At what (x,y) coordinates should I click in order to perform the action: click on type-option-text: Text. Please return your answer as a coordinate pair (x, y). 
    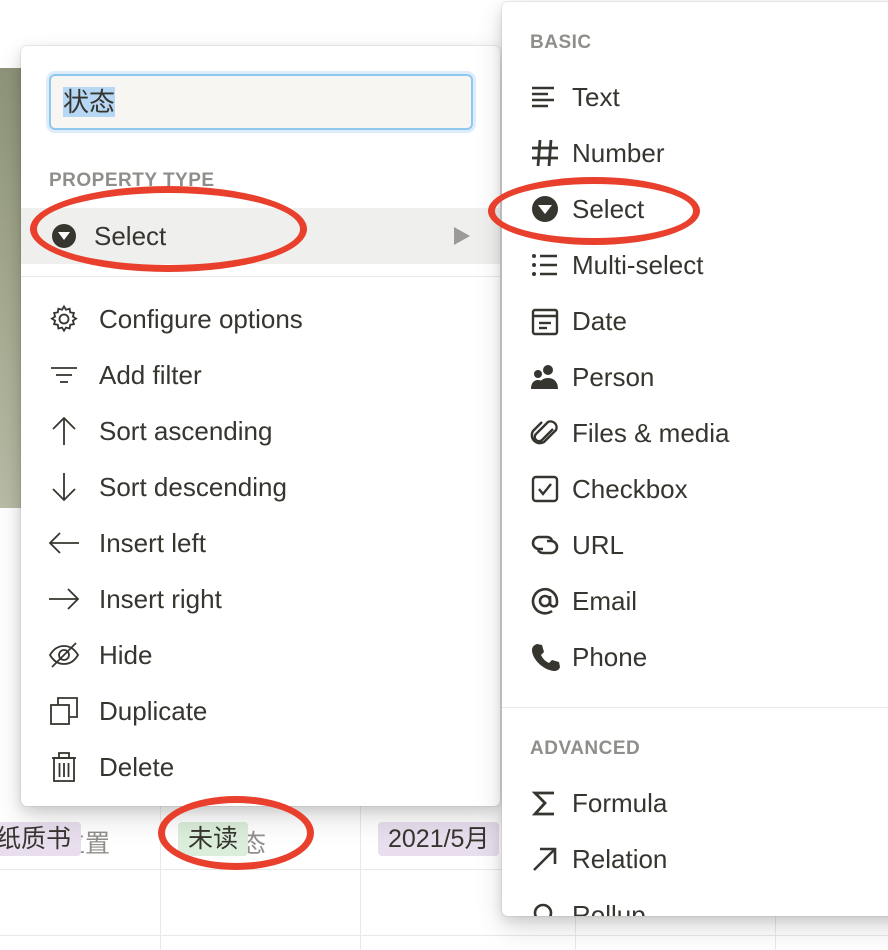
    Looking at the image, I should click on (574, 97).